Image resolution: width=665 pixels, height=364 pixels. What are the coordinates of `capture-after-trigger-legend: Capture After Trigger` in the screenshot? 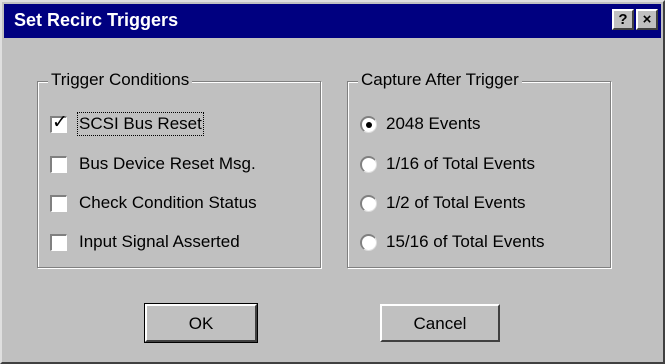 It's located at (440, 80).